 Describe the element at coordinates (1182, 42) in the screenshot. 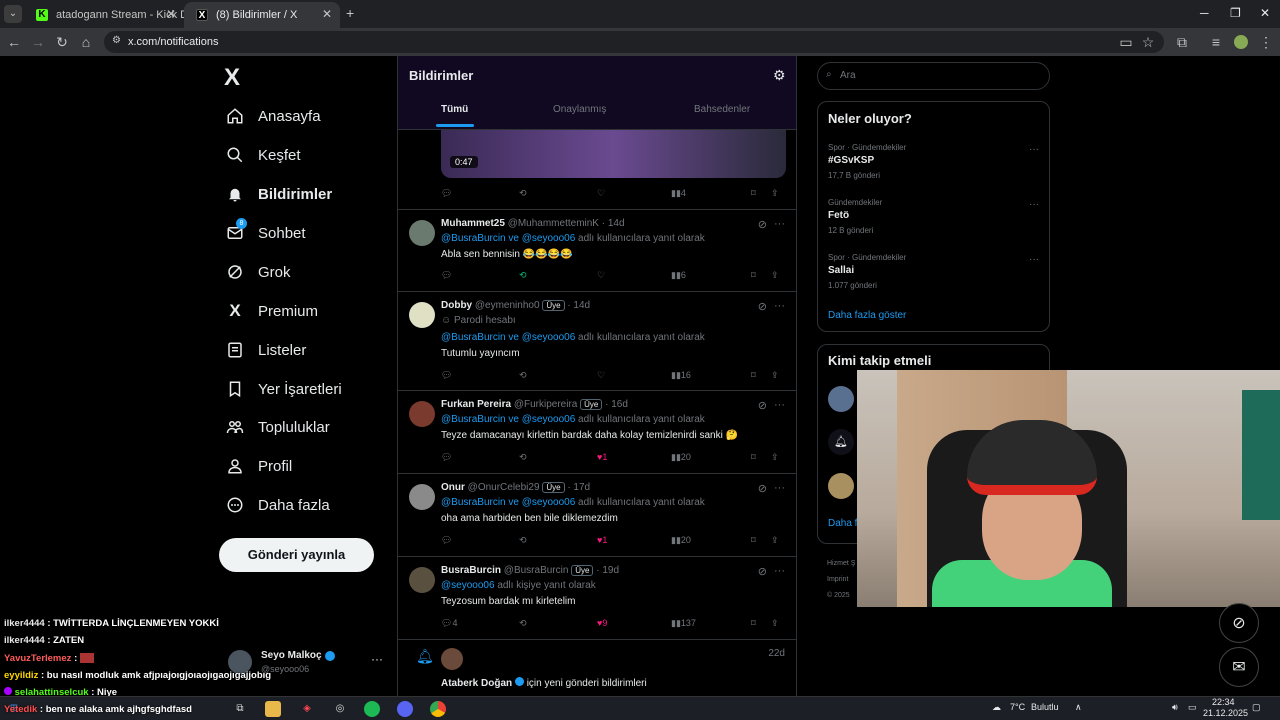

I see `extensions-icon: ⧉` at that location.